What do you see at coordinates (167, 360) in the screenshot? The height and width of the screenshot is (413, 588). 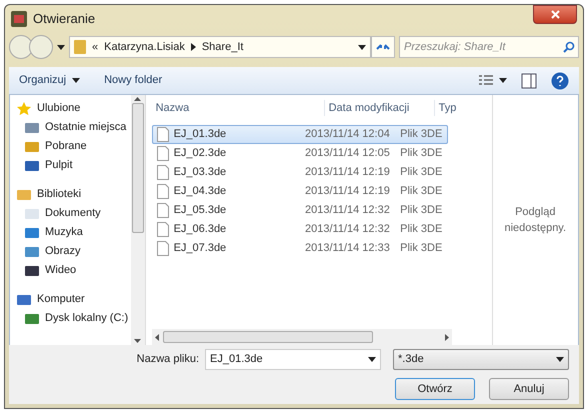 I see `file-name-label: Nazwa pliku:` at bounding box center [167, 360].